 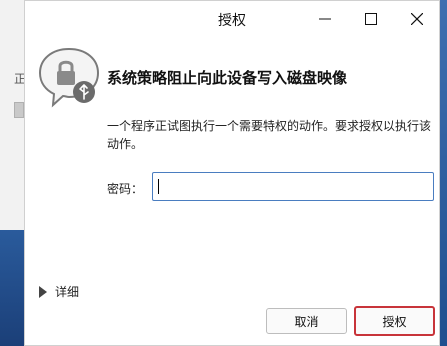 What do you see at coordinates (125, 189) in the screenshot?
I see `password-label: 密码：` at bounding box center [125, 189].